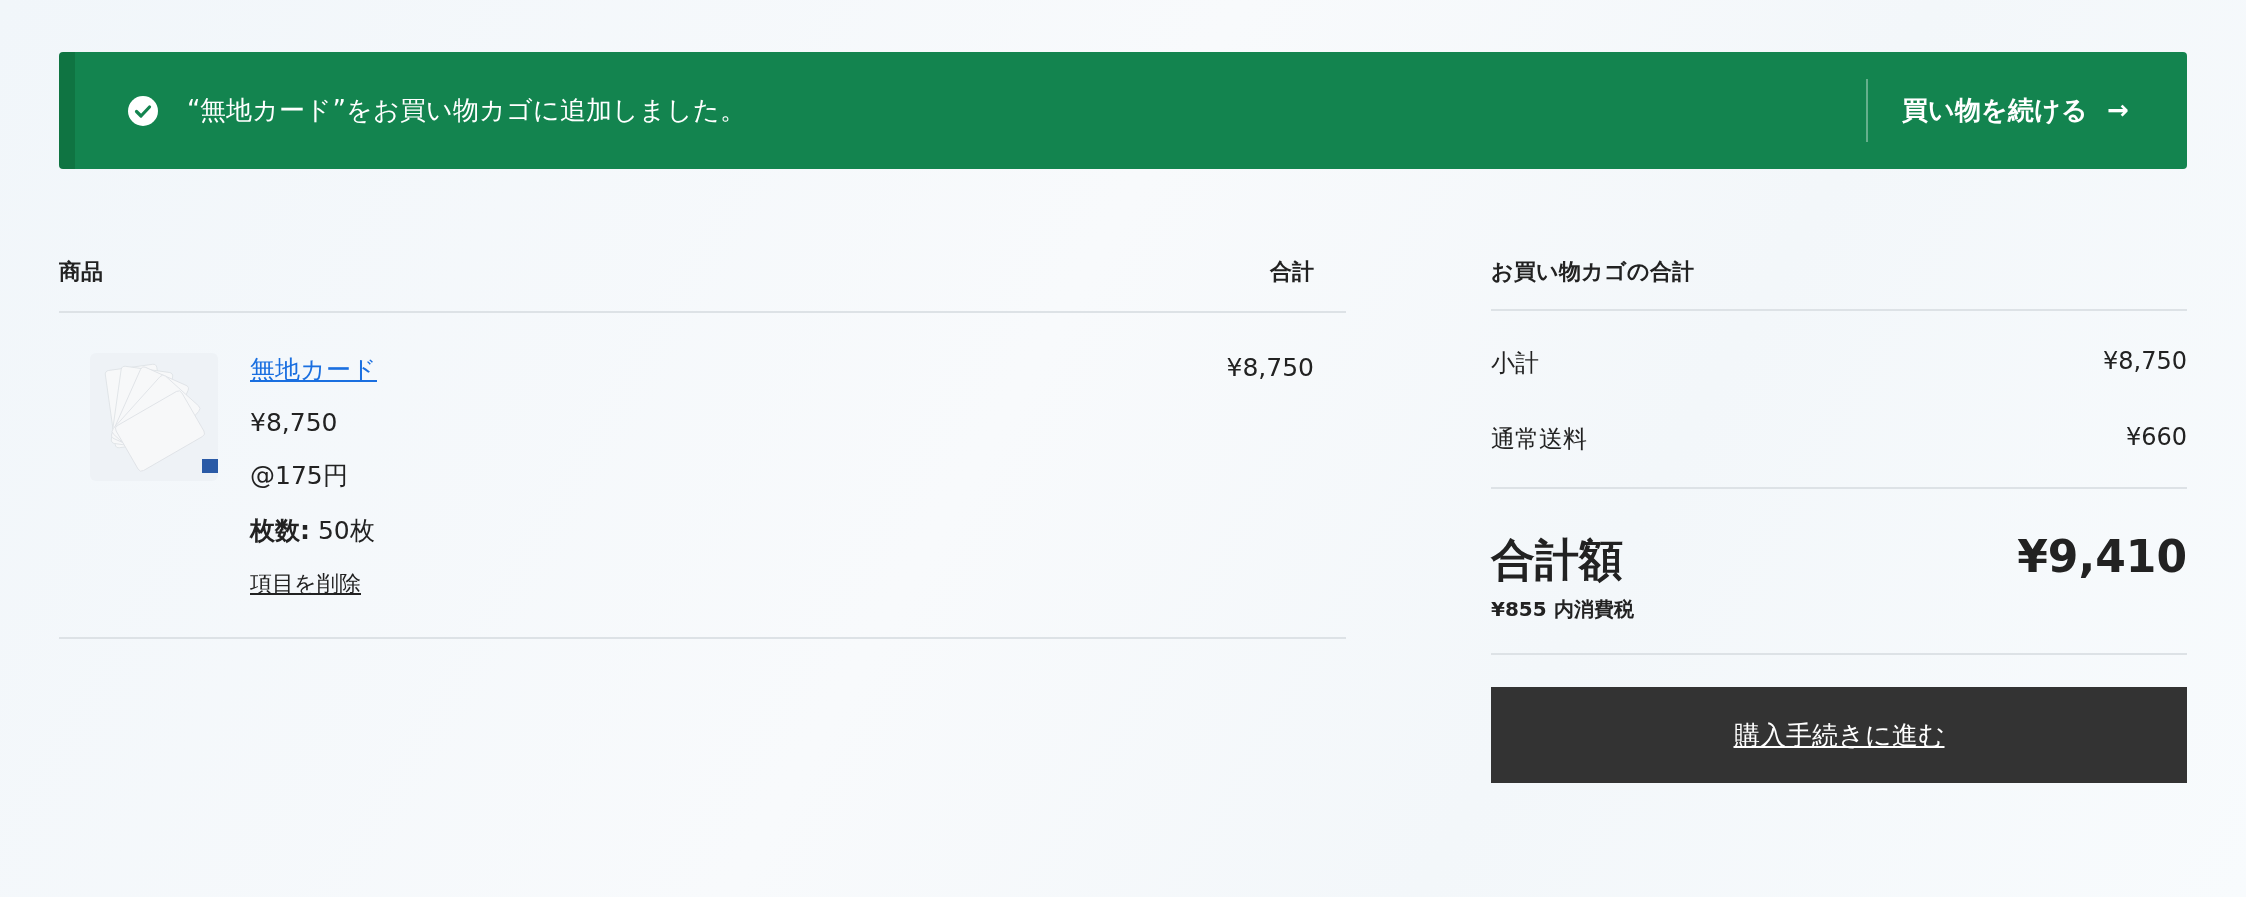 This screenshot has height=897, width=2246. Describe the element at coordinates (1839, 735) in the screenshot. I see `checkout-button: 購入手続きに進む` at that location.